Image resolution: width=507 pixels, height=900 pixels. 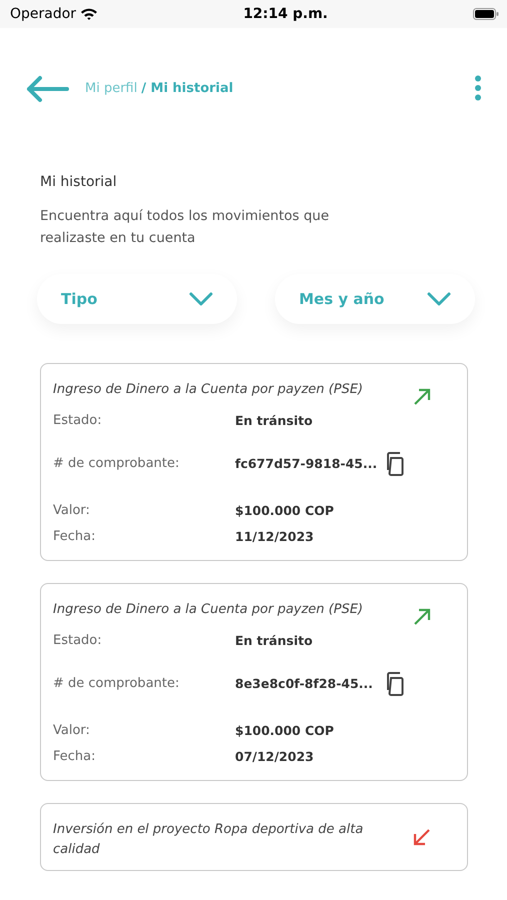 What do you see at coordinates (422, 837) in the screenshot?
I see `arrow-down-left-icon` at bounding box center [422, 837].